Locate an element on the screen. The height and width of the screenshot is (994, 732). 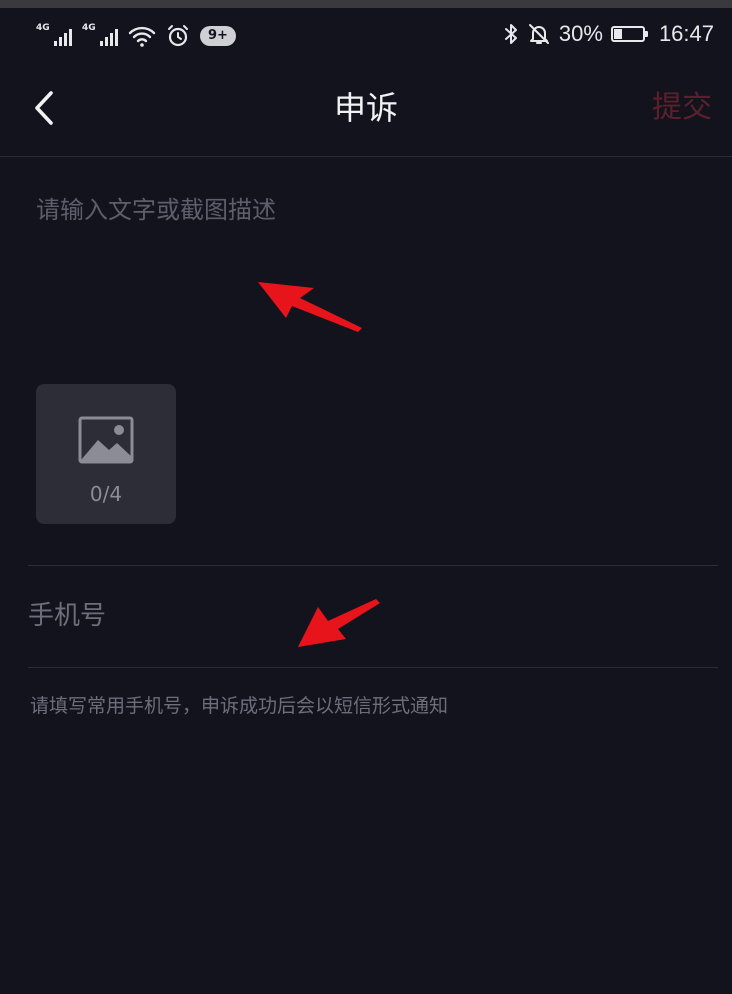
submit-button: 提交 is located at coordinates (682, 108).